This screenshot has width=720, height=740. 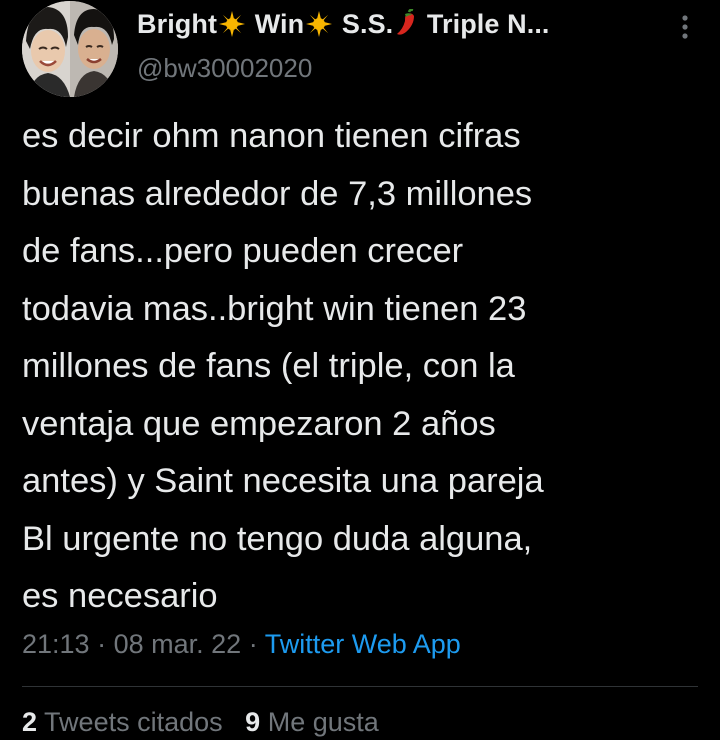 What do you see at coordinates (177, 24) in the screenshot?
I see `display-name-part: Bright` at bounding box center [177, 24].